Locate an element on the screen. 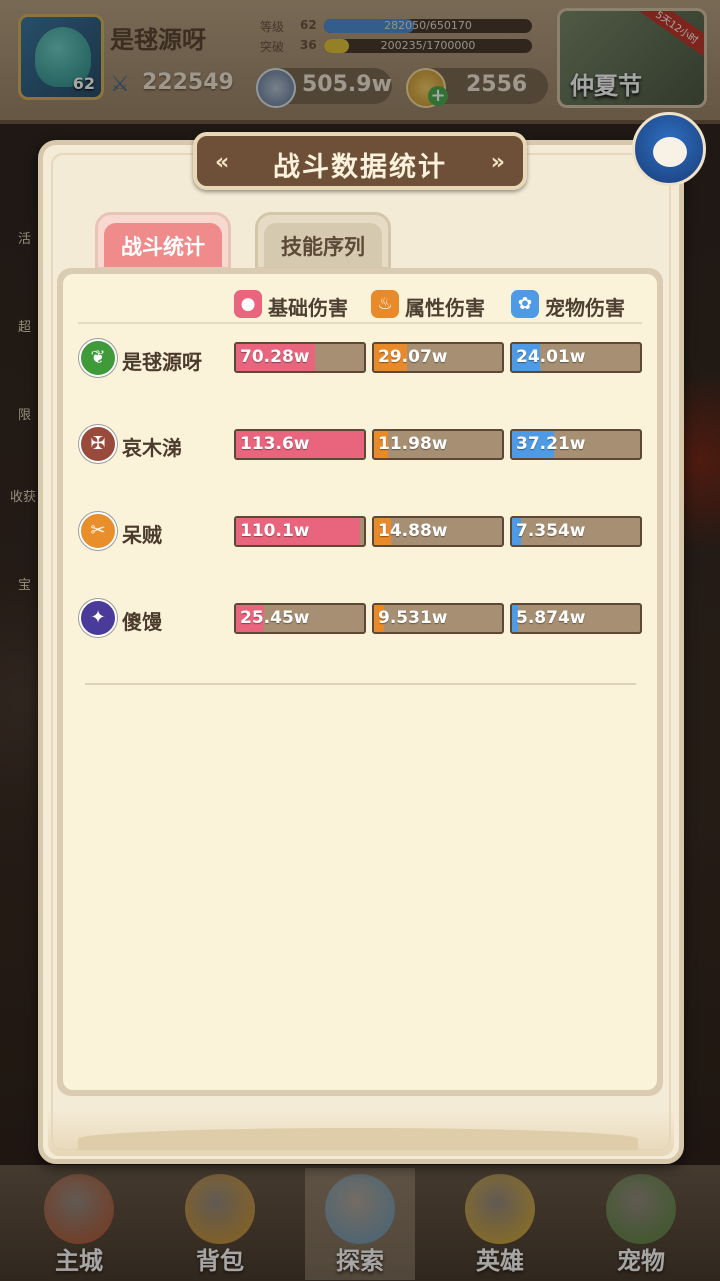  leaf-icon: ❦ is located at coordinates (98, 358).